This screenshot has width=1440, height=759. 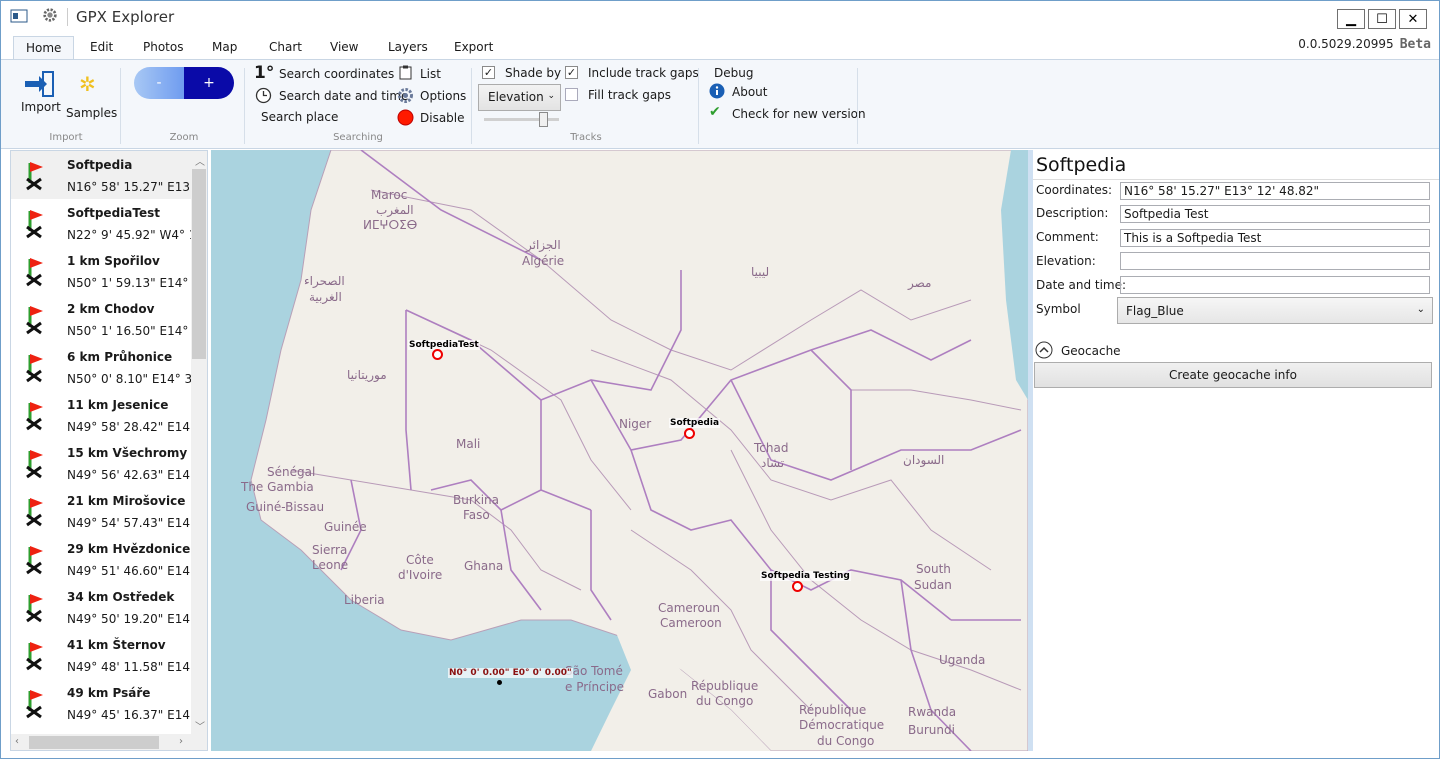 What do you see at coordinates (543, 119) in the screenshot?
I see `shade-slider-thumb` at bounding box center [543, 119].